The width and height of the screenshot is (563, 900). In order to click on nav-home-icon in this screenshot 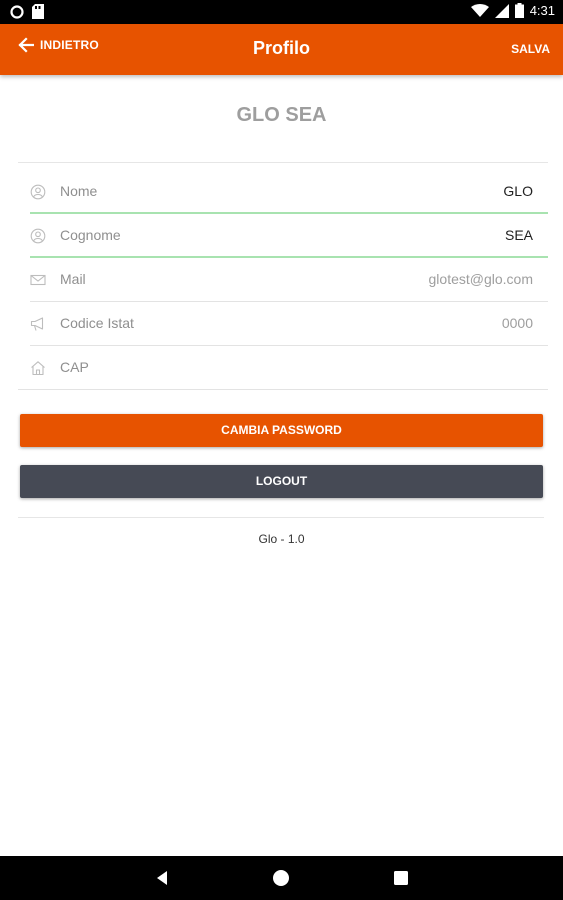, I will do `click(281, 878)`.